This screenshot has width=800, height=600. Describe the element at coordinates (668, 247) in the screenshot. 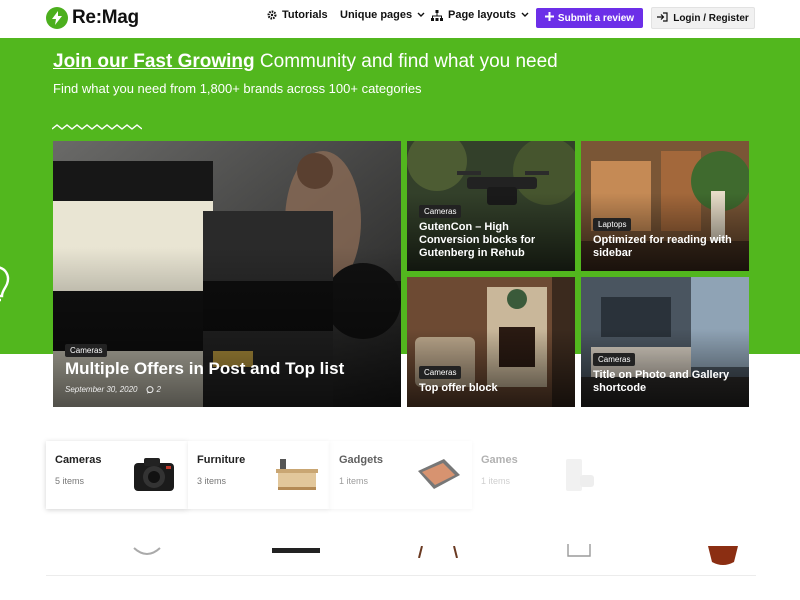

I see `post-title: Optimized for reading with sidebar` at that location.